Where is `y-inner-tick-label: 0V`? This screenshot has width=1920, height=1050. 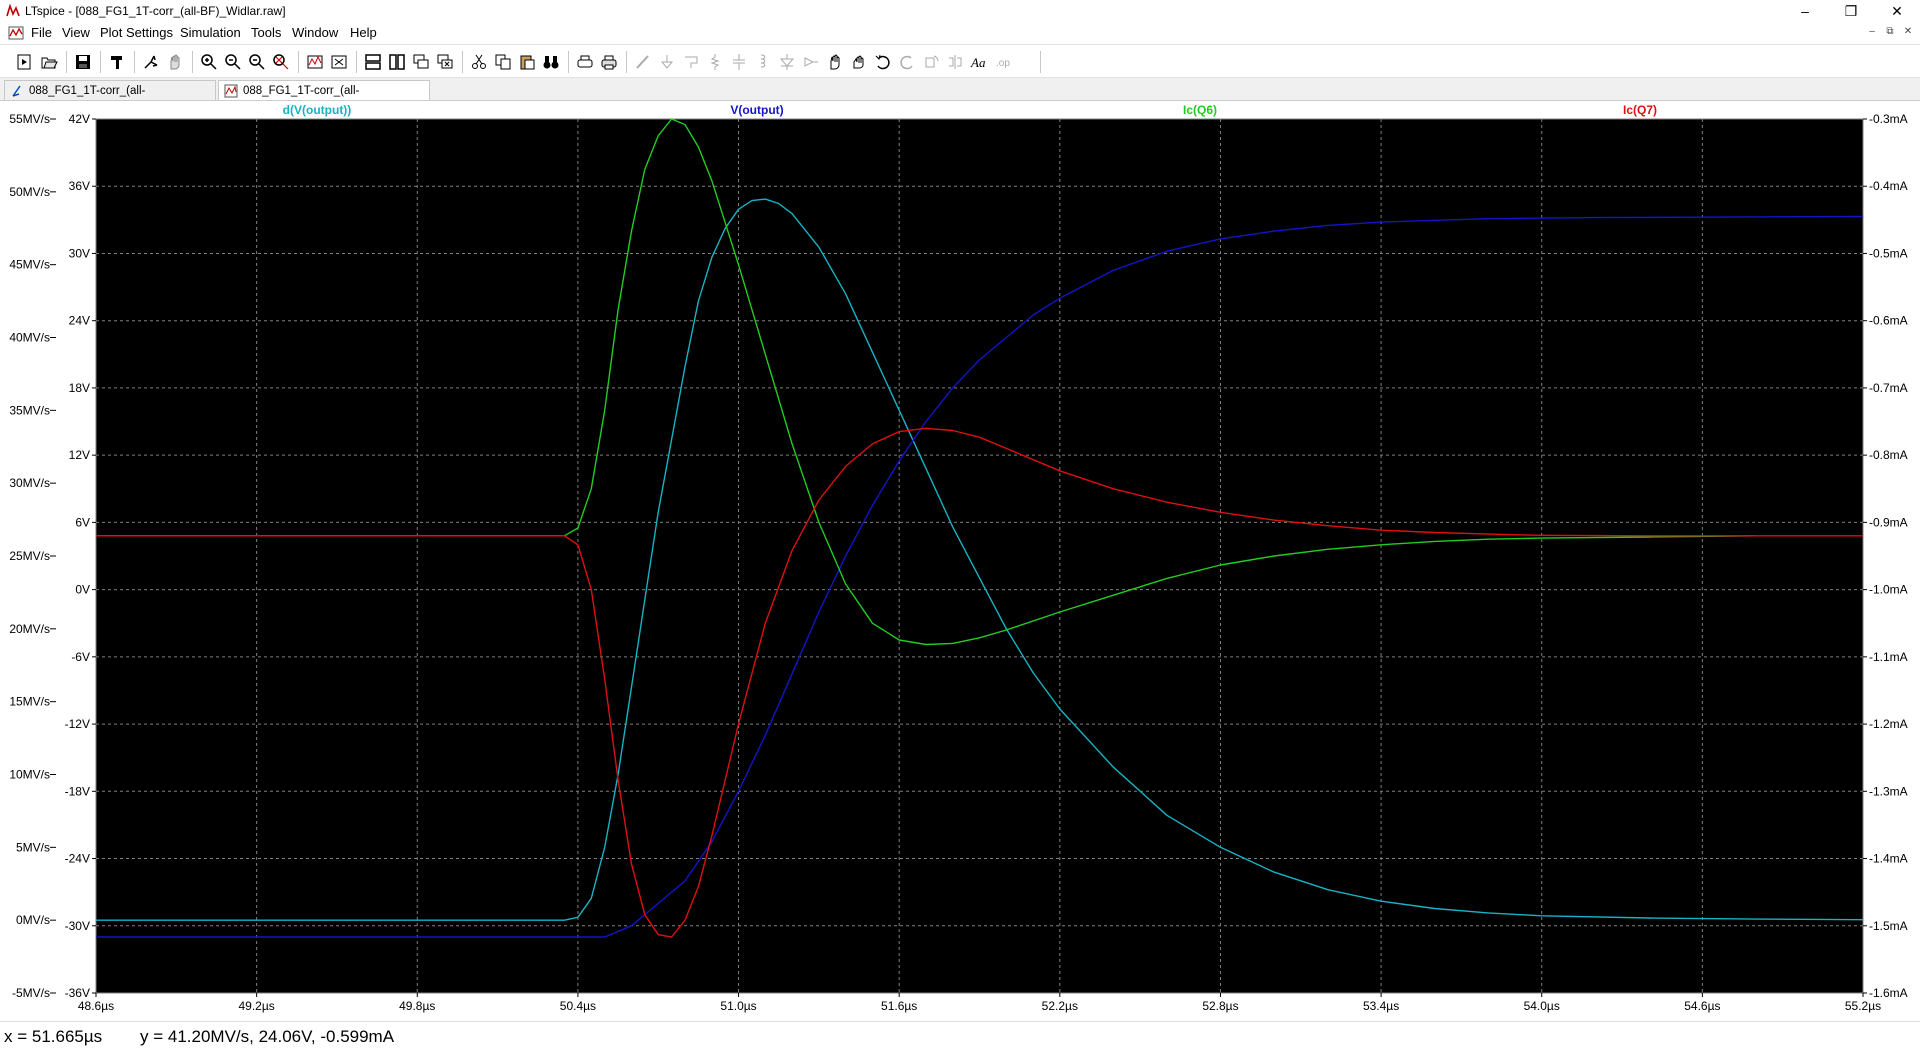
y-inner-tick-label: 0V is located at coordinates (82, 590).